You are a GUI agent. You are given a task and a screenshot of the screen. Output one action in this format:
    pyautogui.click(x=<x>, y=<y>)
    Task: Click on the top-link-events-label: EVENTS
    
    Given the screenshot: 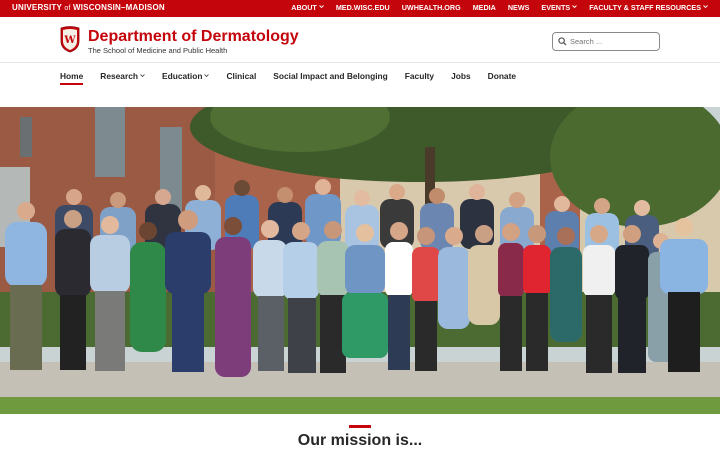 What is the action you would take?
    pyautogui.click(x=556, y=7)
    